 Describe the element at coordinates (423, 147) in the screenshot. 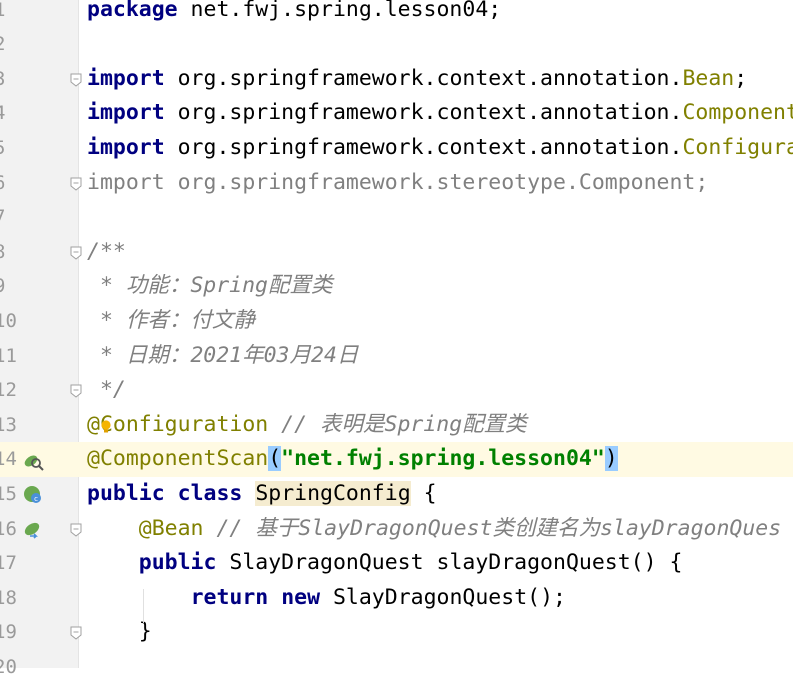

I see `code-token: org.springframework.context.annotation.` at that location.